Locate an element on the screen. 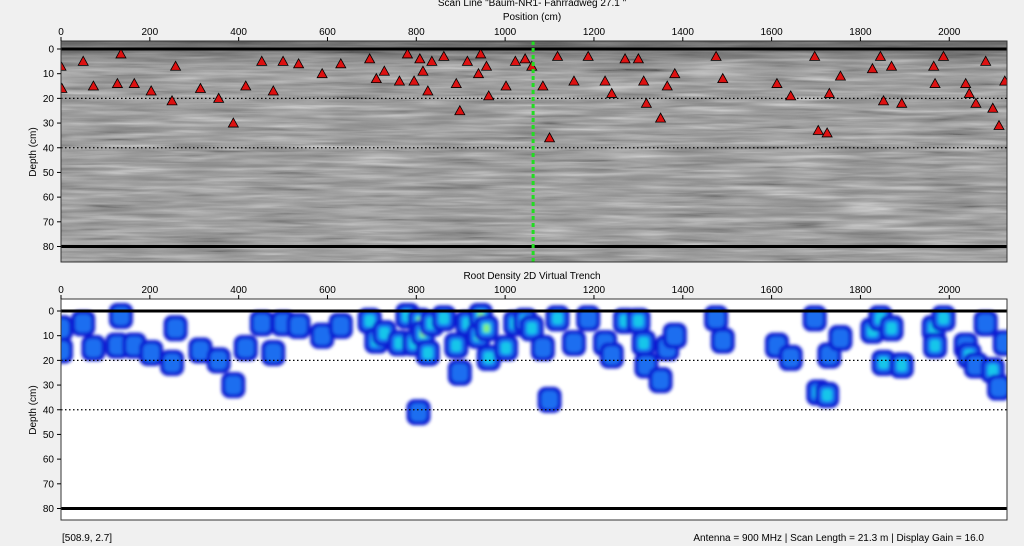 Image resolution: width=1024 pixels, height=546 pixels. cursor-coordinates: [508.9, 2.7] is located at coordinates (87, 538).